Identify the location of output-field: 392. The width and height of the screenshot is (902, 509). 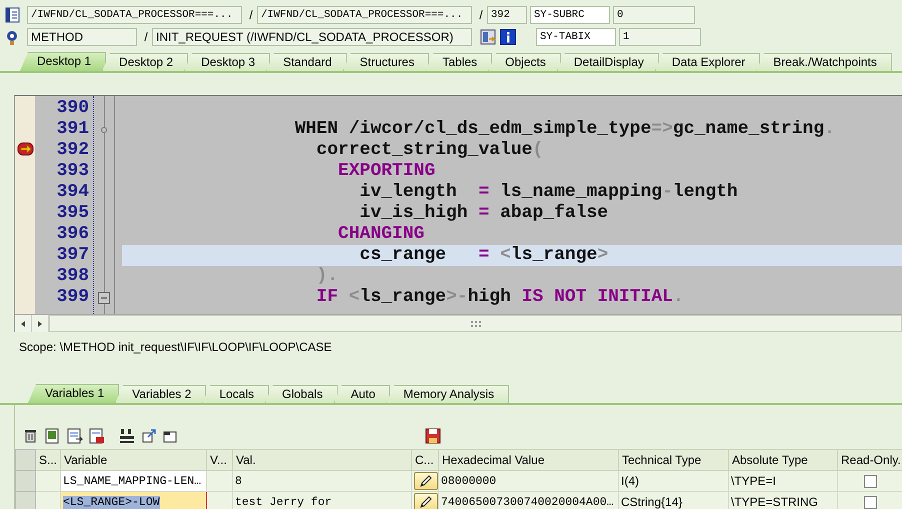
(507, 15).